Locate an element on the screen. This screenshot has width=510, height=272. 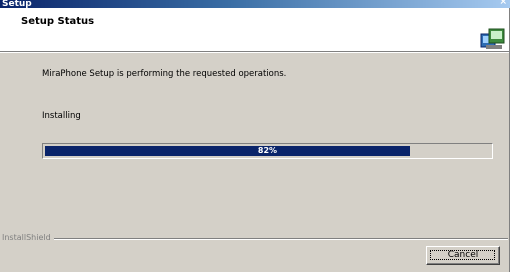
focus-rect is located at coordinates (462, 255).